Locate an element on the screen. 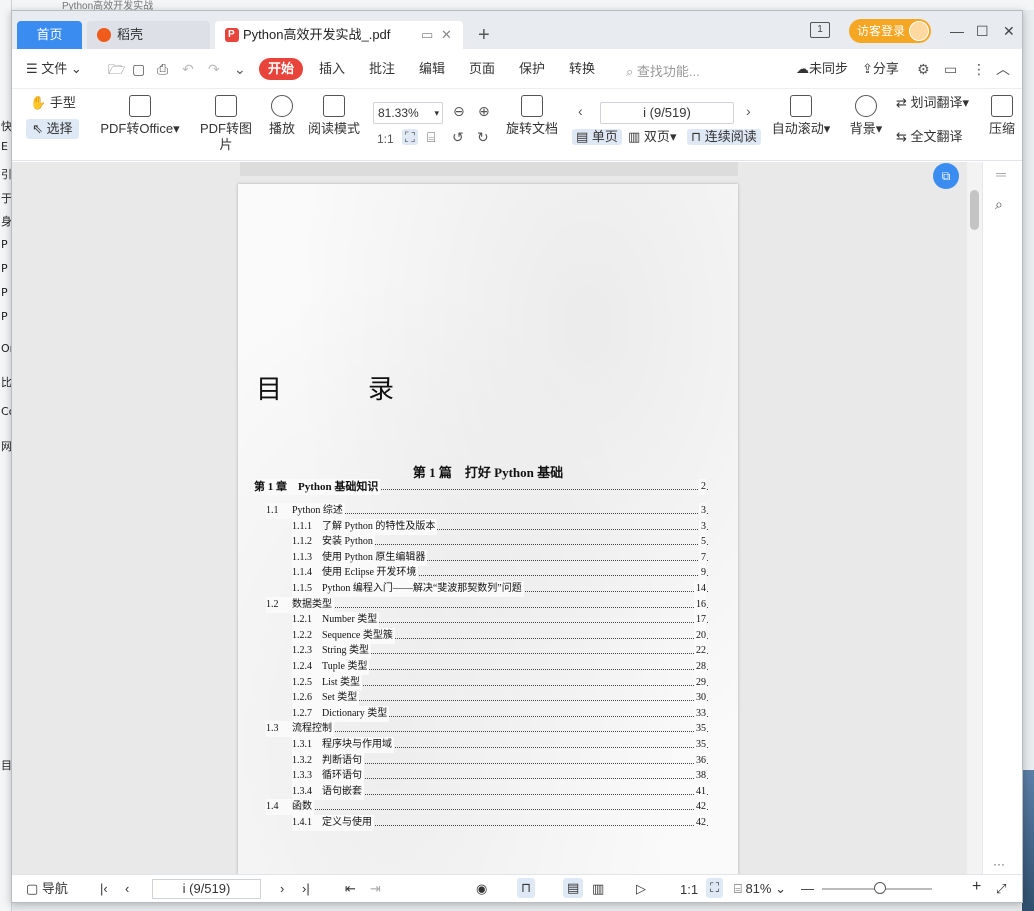 This screenshot has width=1034, height=911. play-mode-icon: ▷ is located at coordinates (641, 889).